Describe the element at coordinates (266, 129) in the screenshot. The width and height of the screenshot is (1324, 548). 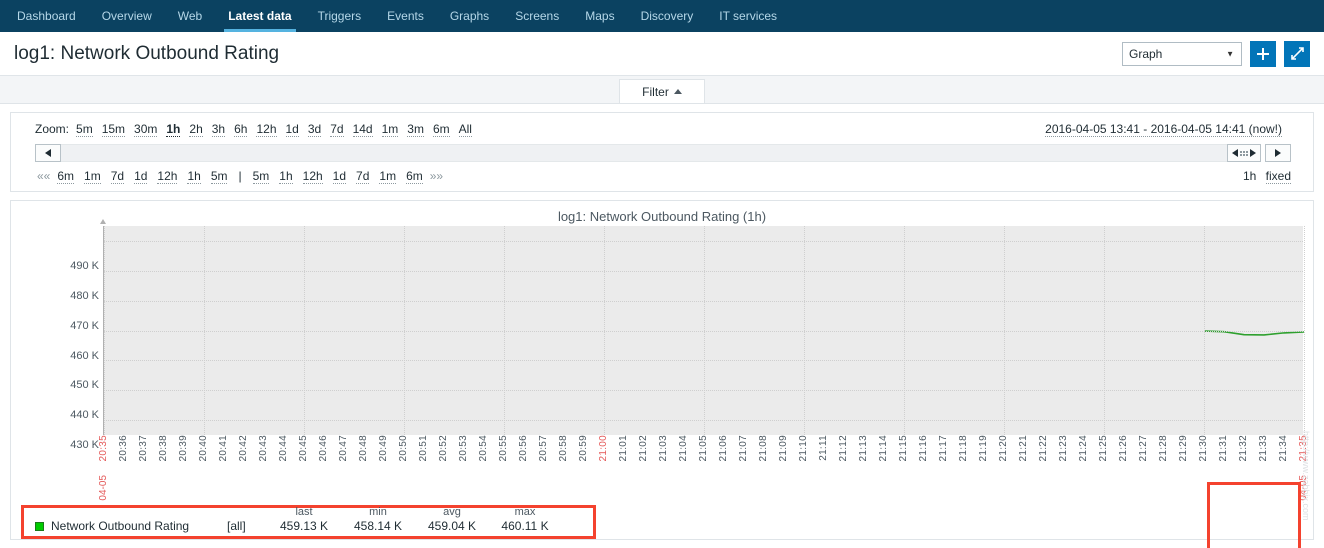
I see `zoom-link-12h: 12h` at that location.